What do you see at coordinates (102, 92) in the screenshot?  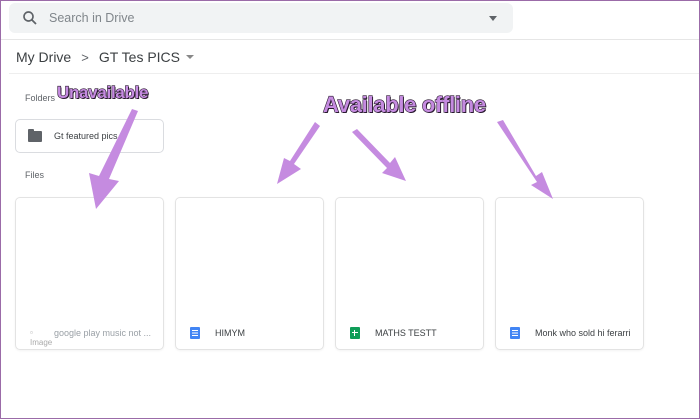 I see `annotation-unavailable: Unavailable` at bounding box center [102, 92].